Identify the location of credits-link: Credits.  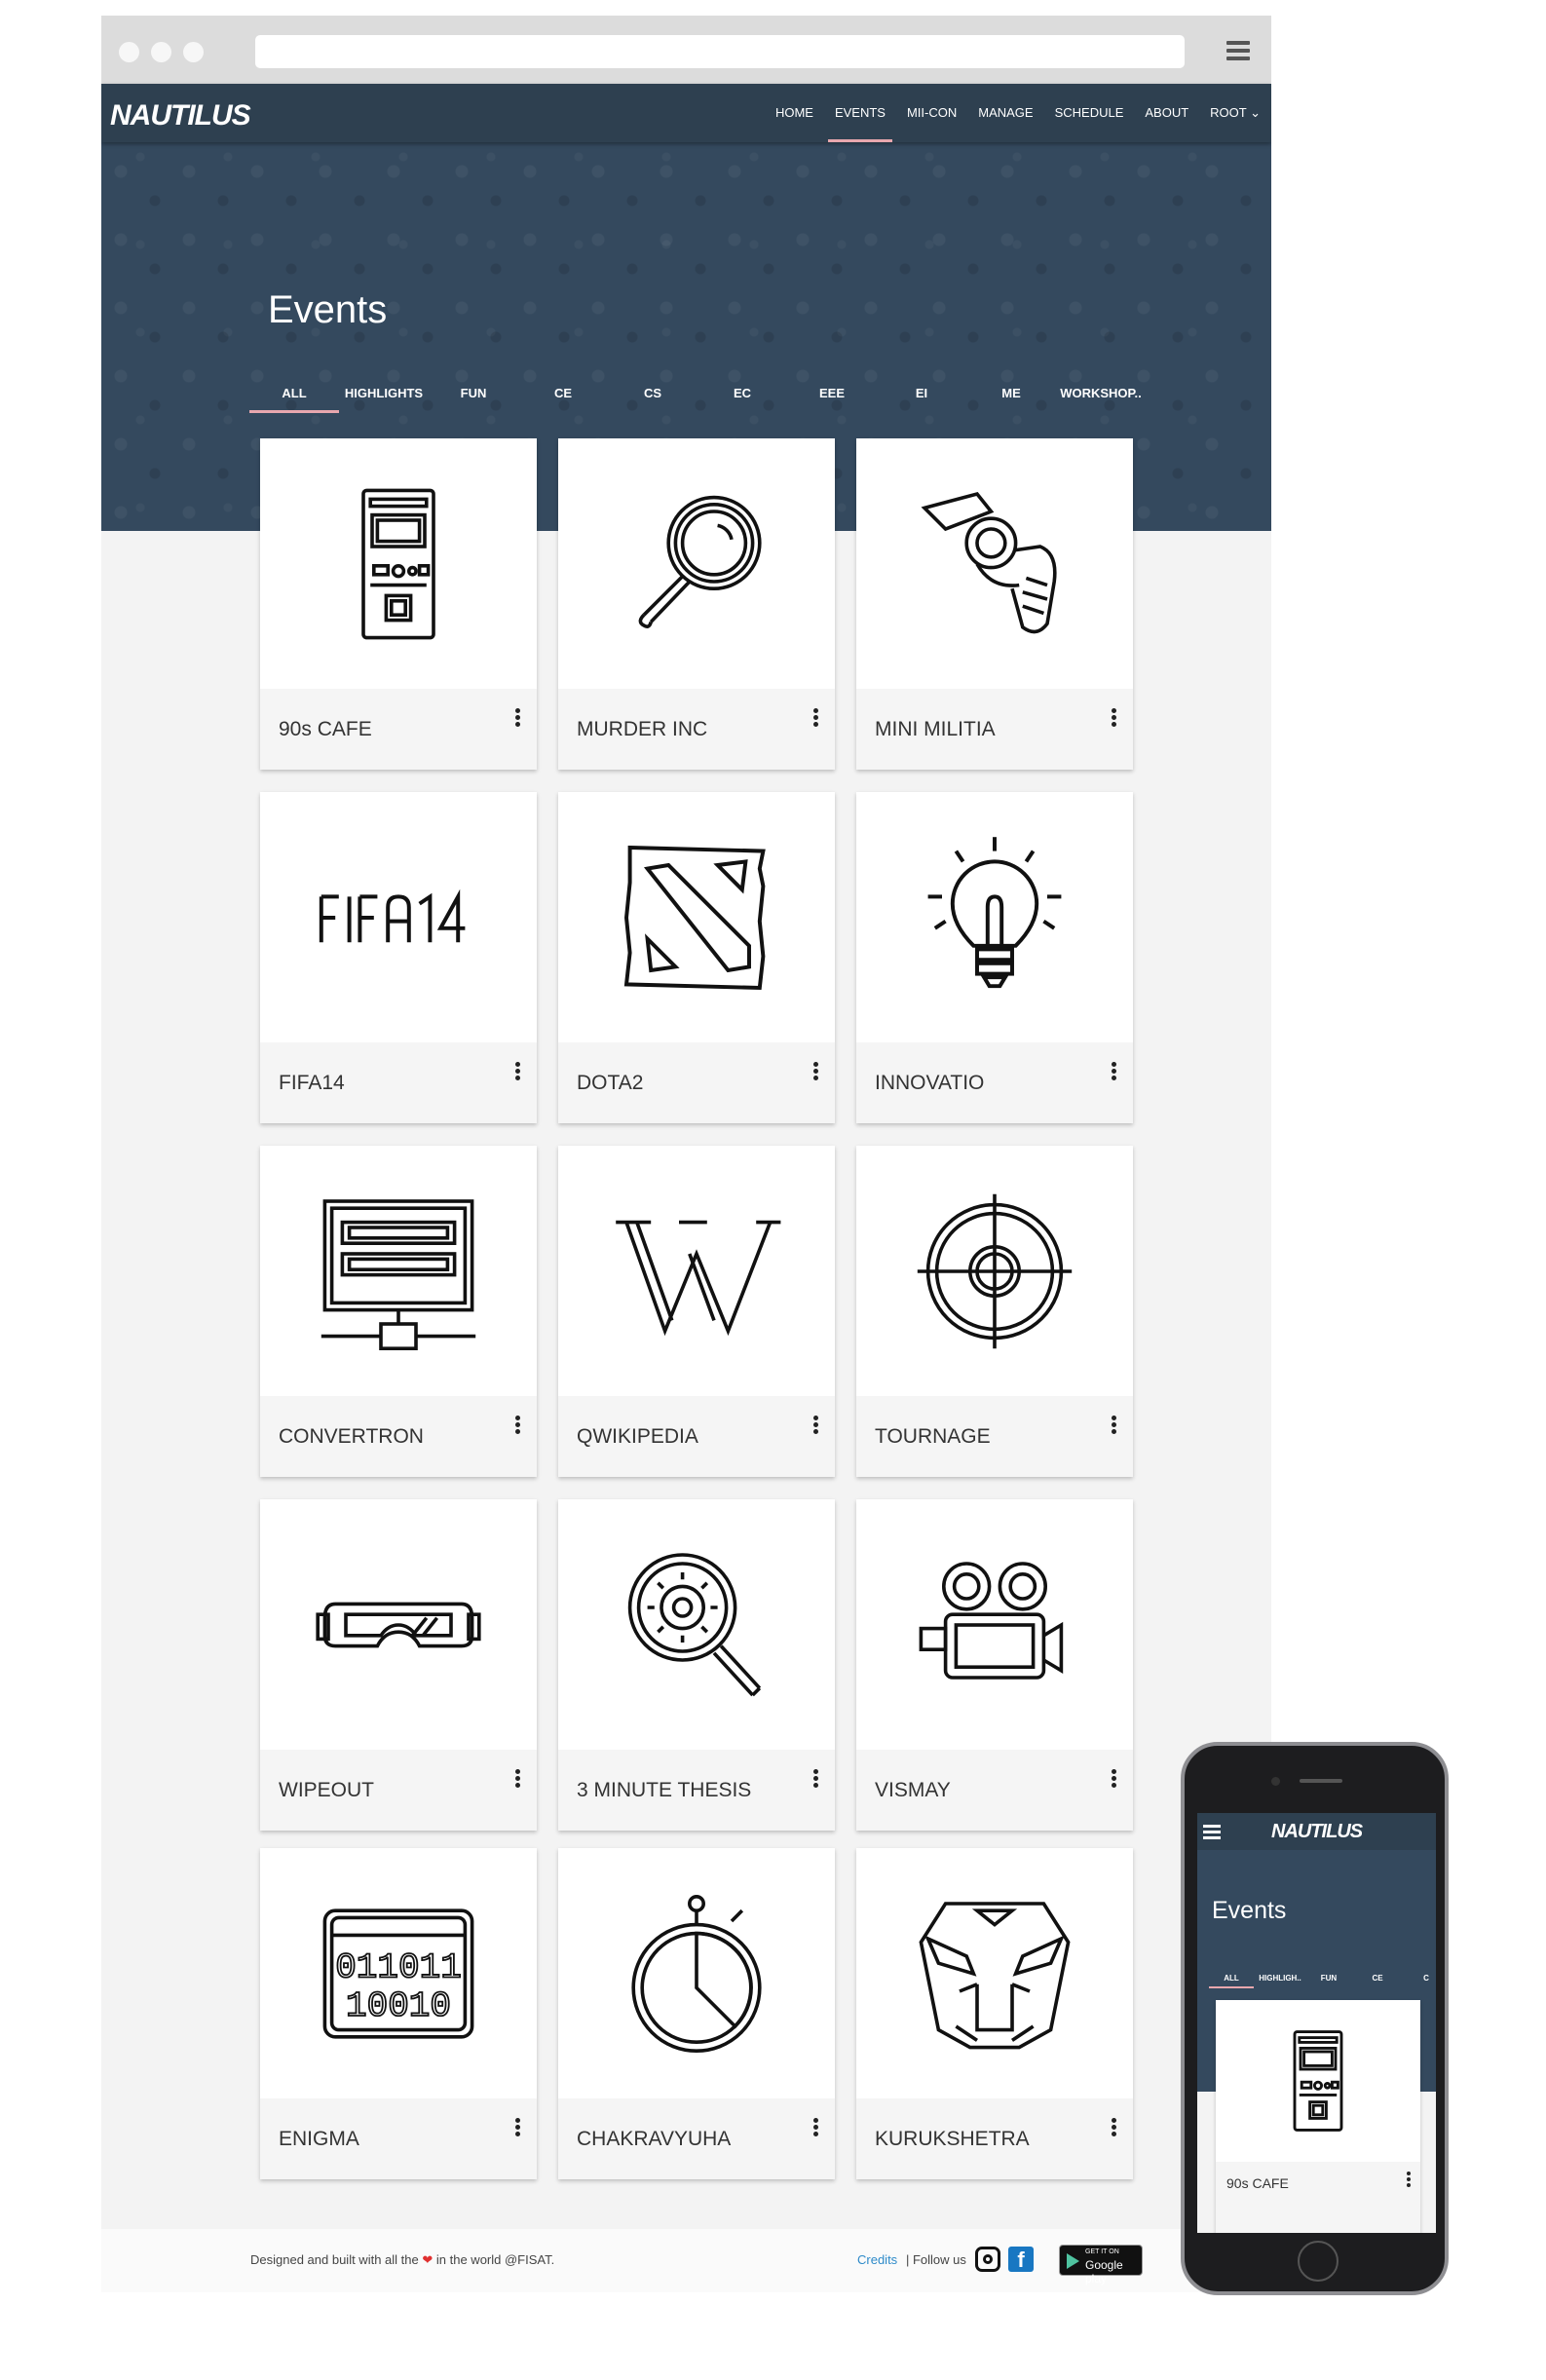
(877, 2259).